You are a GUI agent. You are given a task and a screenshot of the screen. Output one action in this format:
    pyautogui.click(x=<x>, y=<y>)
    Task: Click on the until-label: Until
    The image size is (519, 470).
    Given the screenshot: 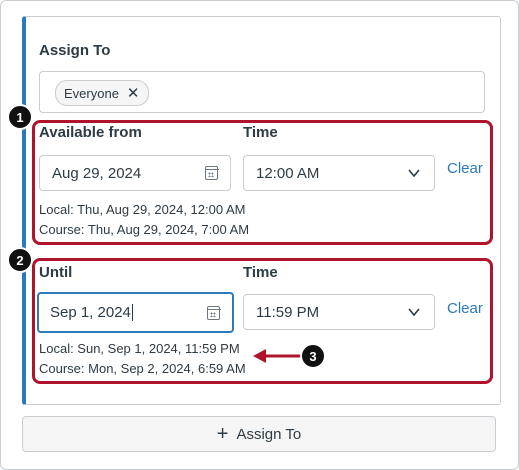 What is the action you would take?
    pyautogui.click(x=56, y=272)
    